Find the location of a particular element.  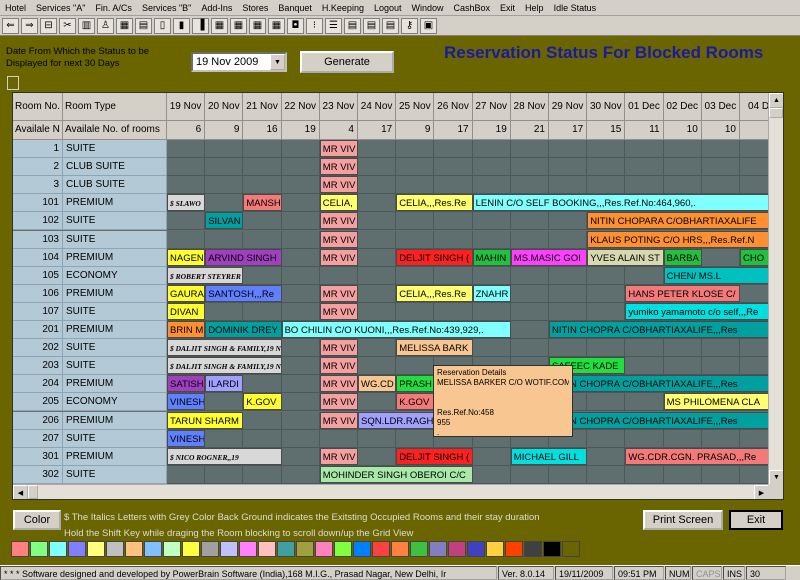

booking-bar: TARUN SHARM is located at coordinates (205, 420).